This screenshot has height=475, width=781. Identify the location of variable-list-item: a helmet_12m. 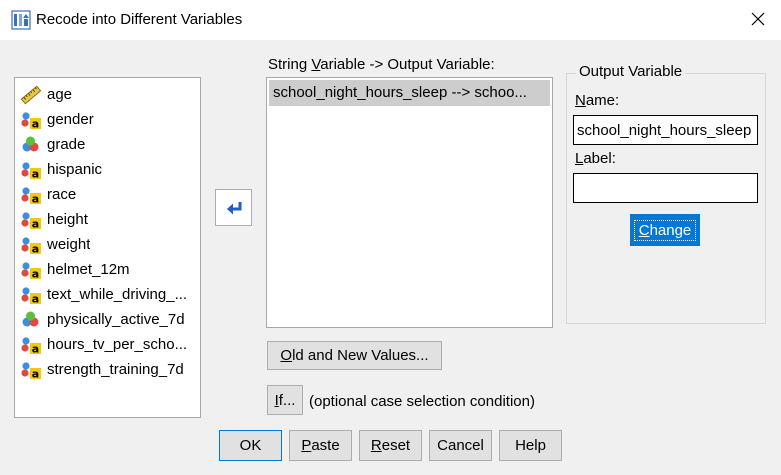
(107, 269).